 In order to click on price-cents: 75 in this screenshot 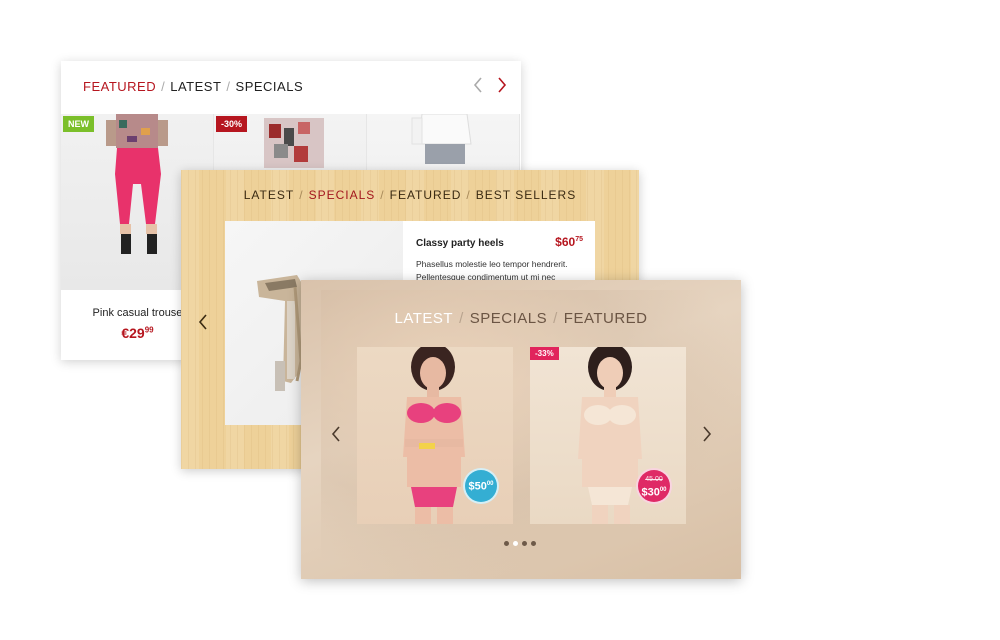, I will do `click(579, 239)`.